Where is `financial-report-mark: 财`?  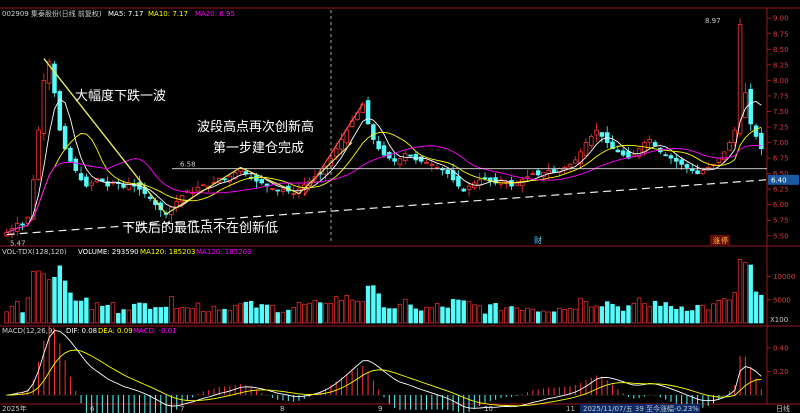 financial-report-mark: 财 is located at coordinates (538, 240).